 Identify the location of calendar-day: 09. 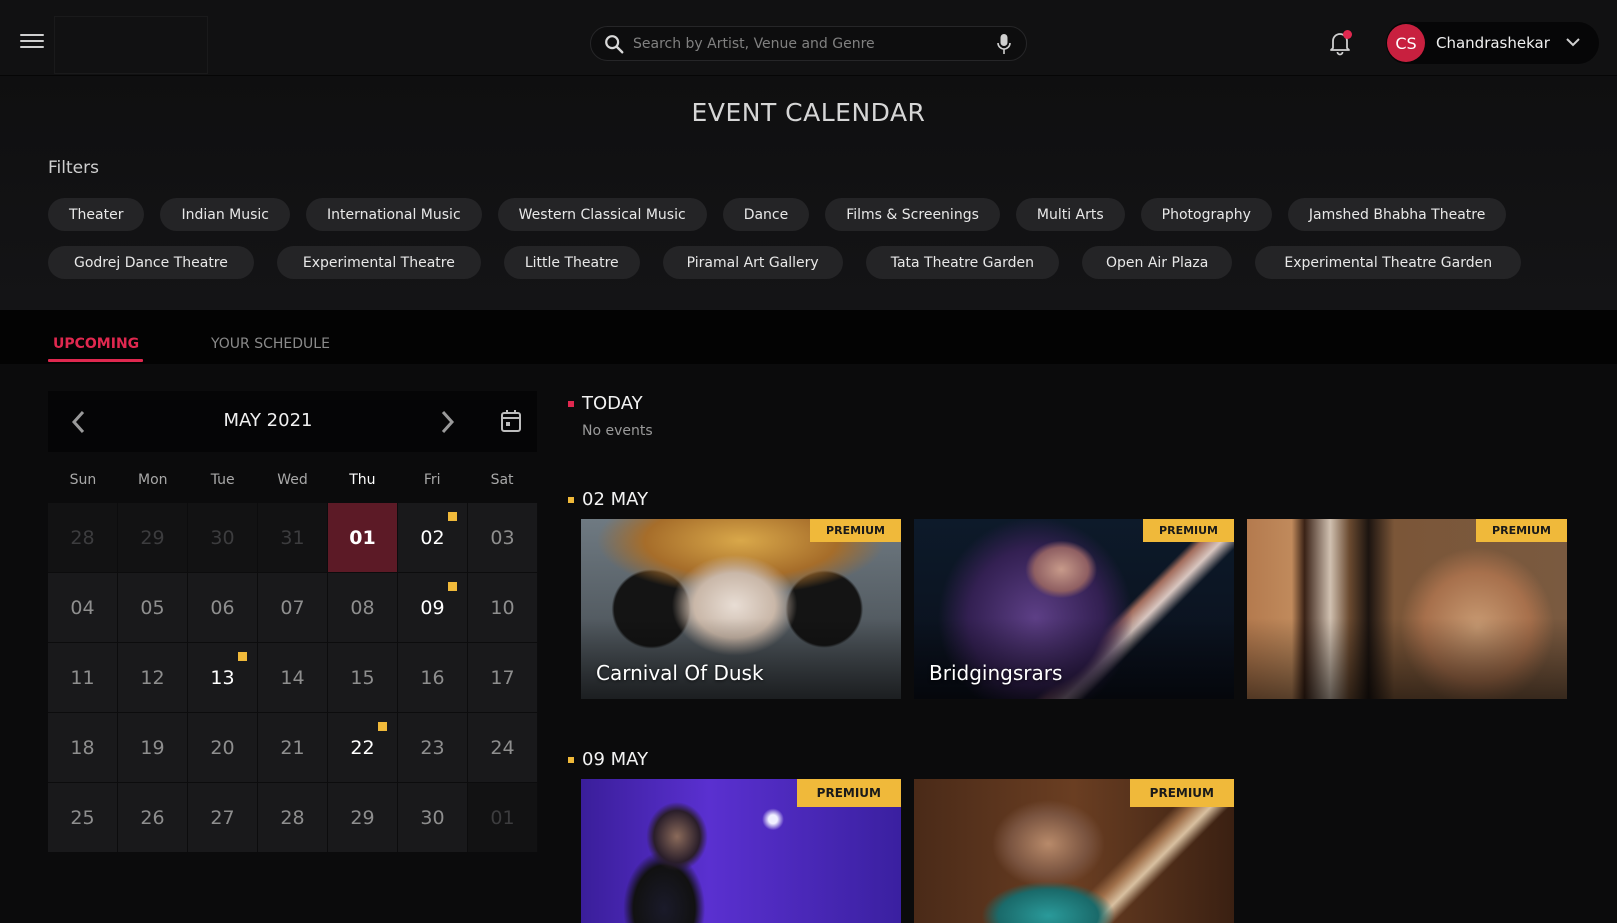
(432, 607).